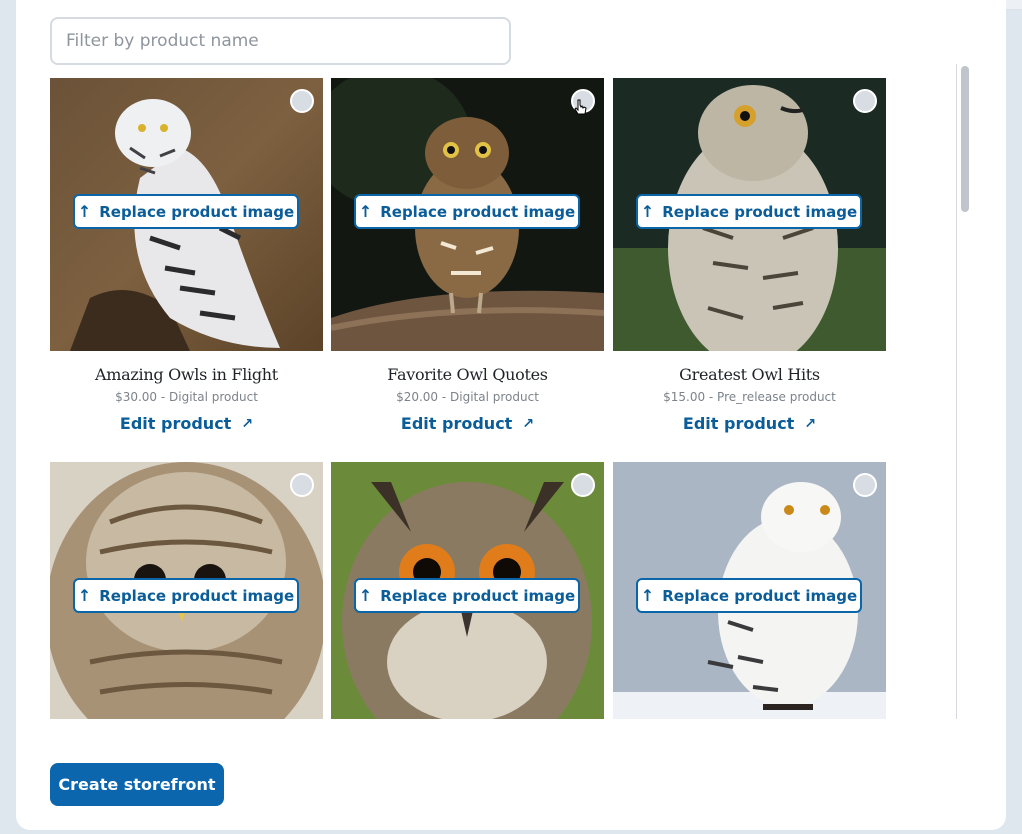 This screenshot has width=1022, height=834. I want to click on hand-cursor-icon, so click(580, 107).